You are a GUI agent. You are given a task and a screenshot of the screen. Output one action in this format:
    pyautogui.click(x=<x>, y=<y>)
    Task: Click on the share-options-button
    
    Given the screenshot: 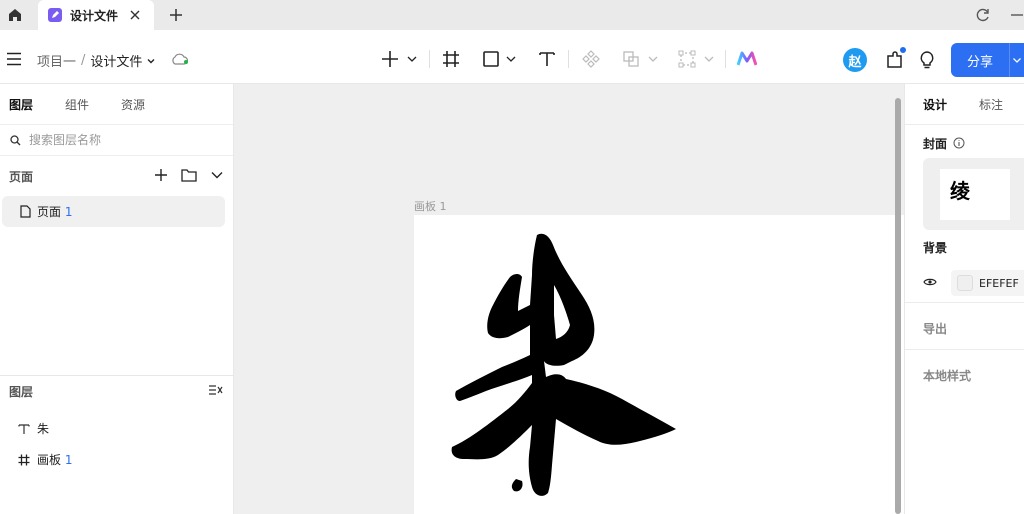 What is the action you would take?
    pyautogui.click(x=1016, y=60)
    